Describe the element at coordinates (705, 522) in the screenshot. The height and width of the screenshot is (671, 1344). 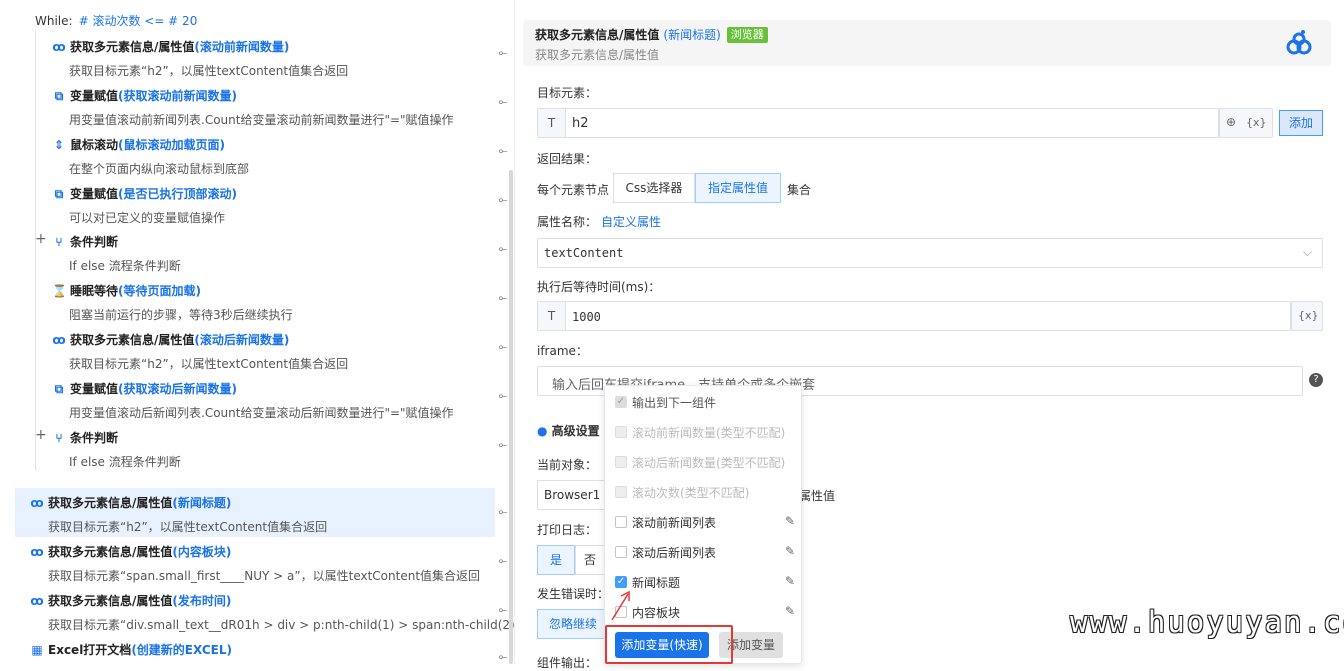
I see `dropdown-option: 滚动前新闻列表 ✎` at that location.